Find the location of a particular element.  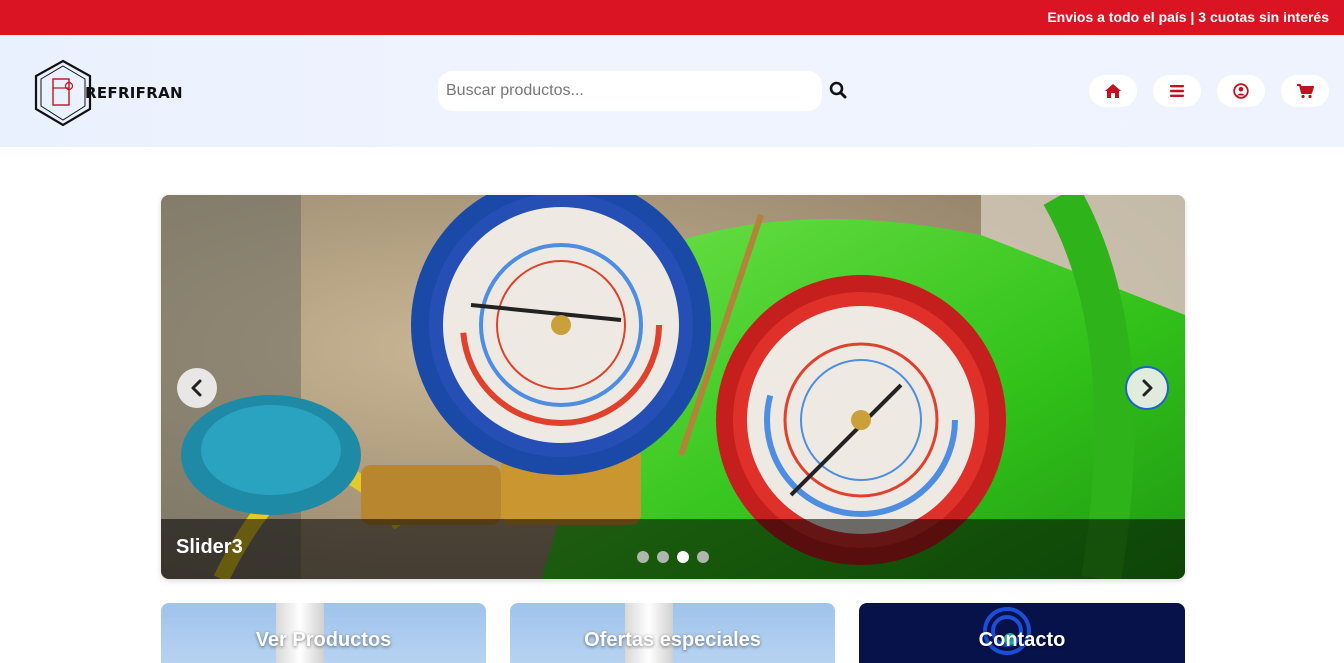

cart-button is located at coordinates (1305, 91).